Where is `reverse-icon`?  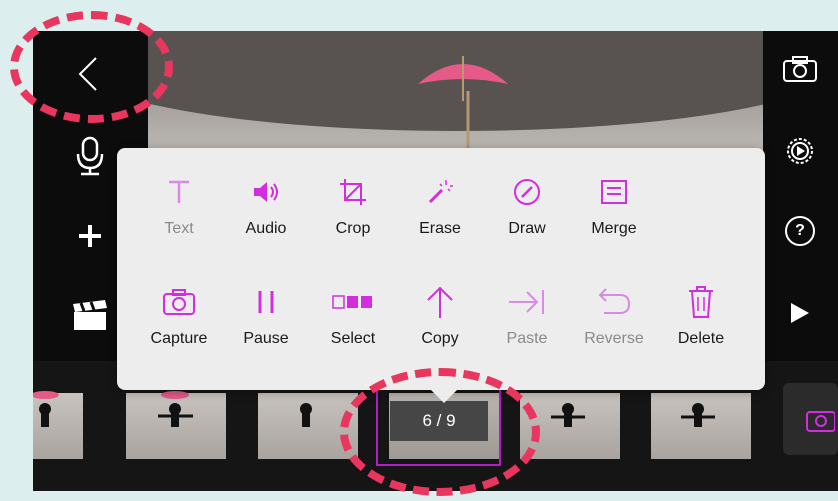
reverse-icon is located at coordinates (614, 302).